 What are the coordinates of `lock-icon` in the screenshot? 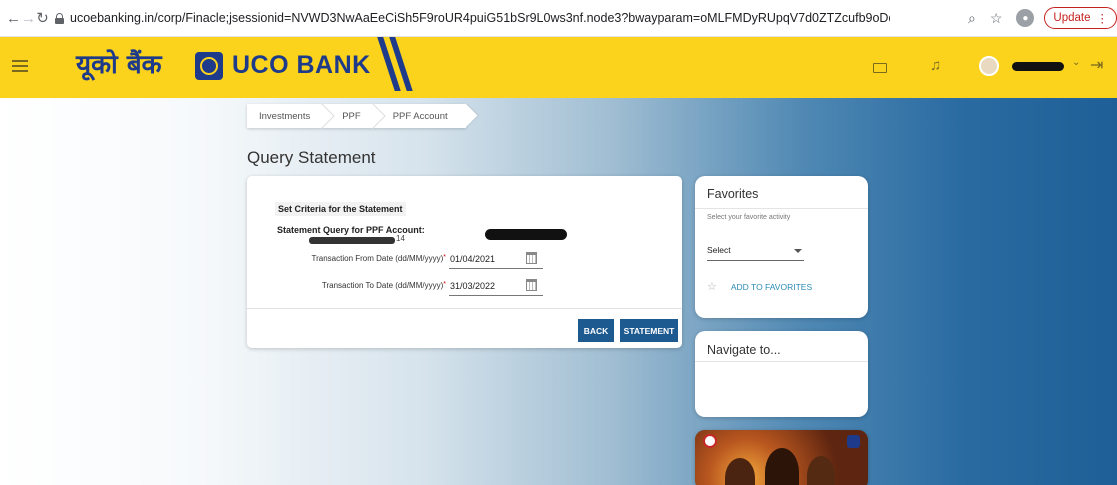 It's located at (59, 18).